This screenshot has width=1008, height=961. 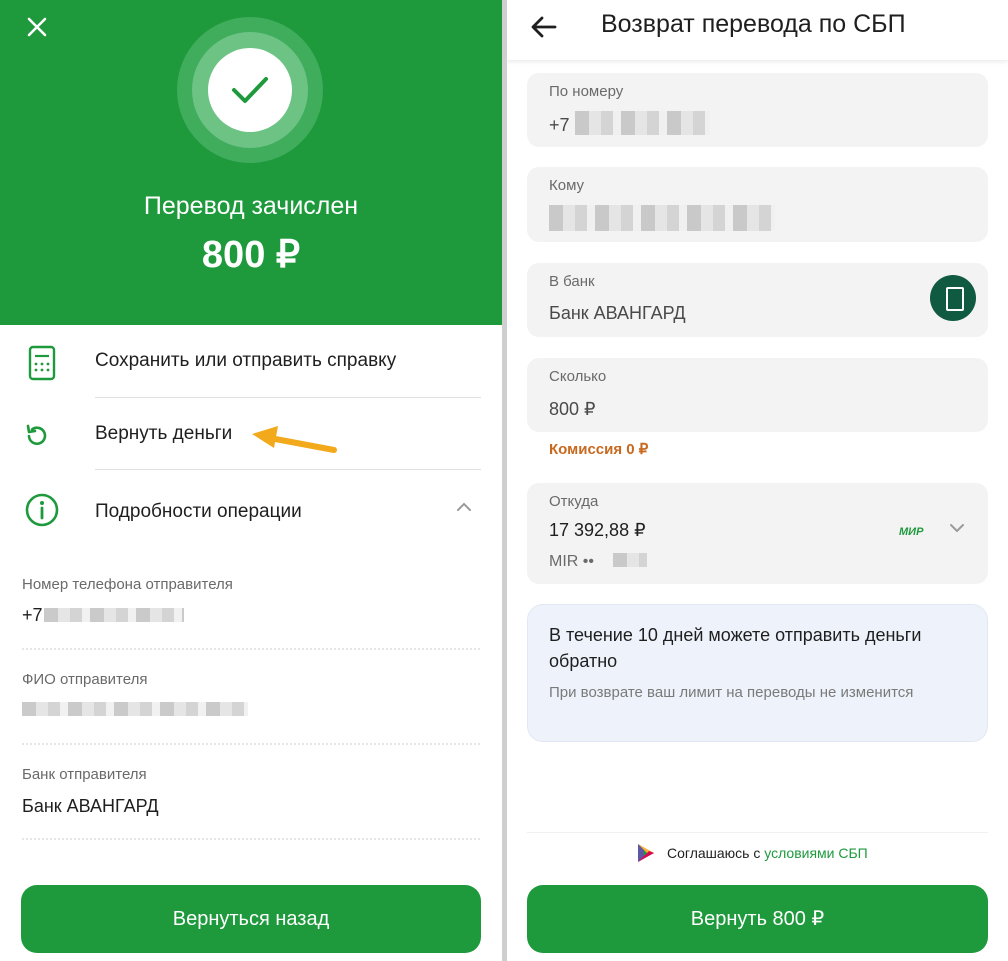 What do you see at coordinates (84, 774) in the screenshot?
I see `sender-bank-label: Банк отправителя` at bounding box center [84, 774].